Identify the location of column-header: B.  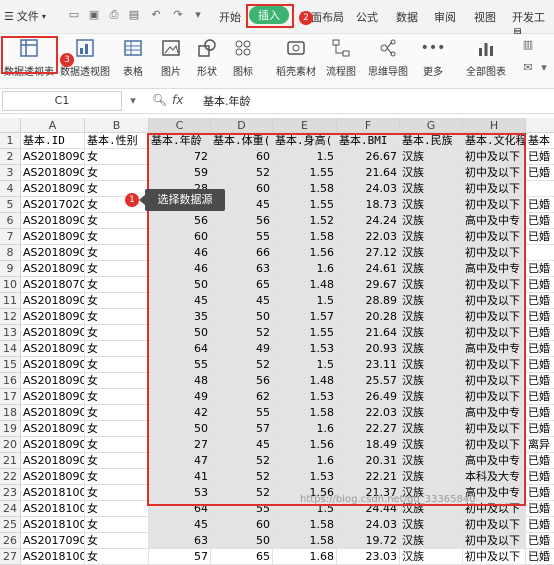
(117, 125).